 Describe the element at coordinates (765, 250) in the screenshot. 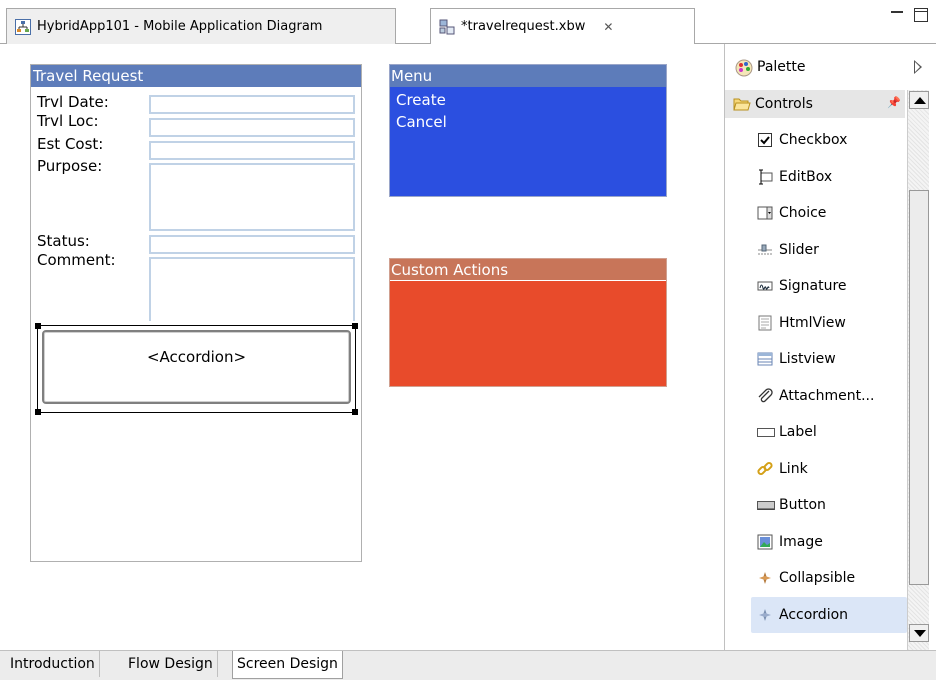

I see `slider-icon` at that location.